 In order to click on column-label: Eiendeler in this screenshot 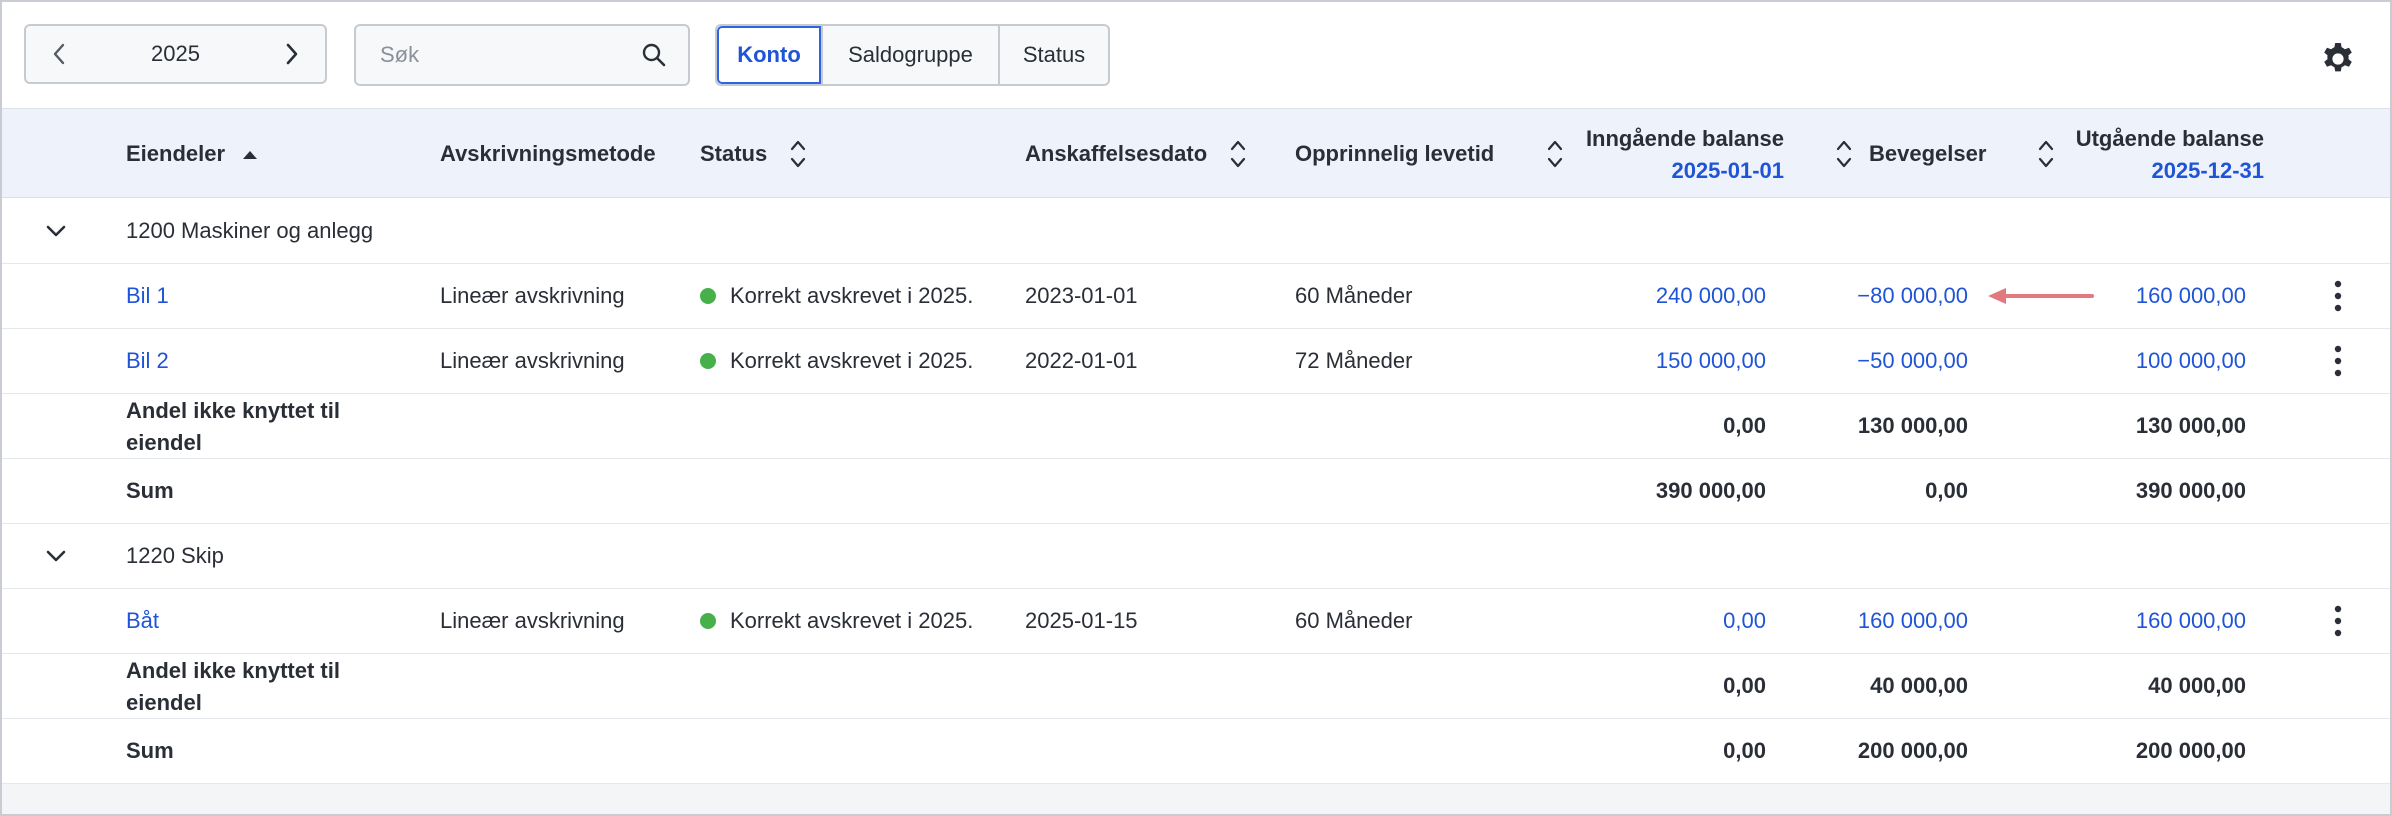, I will do `click(176, 153)`.